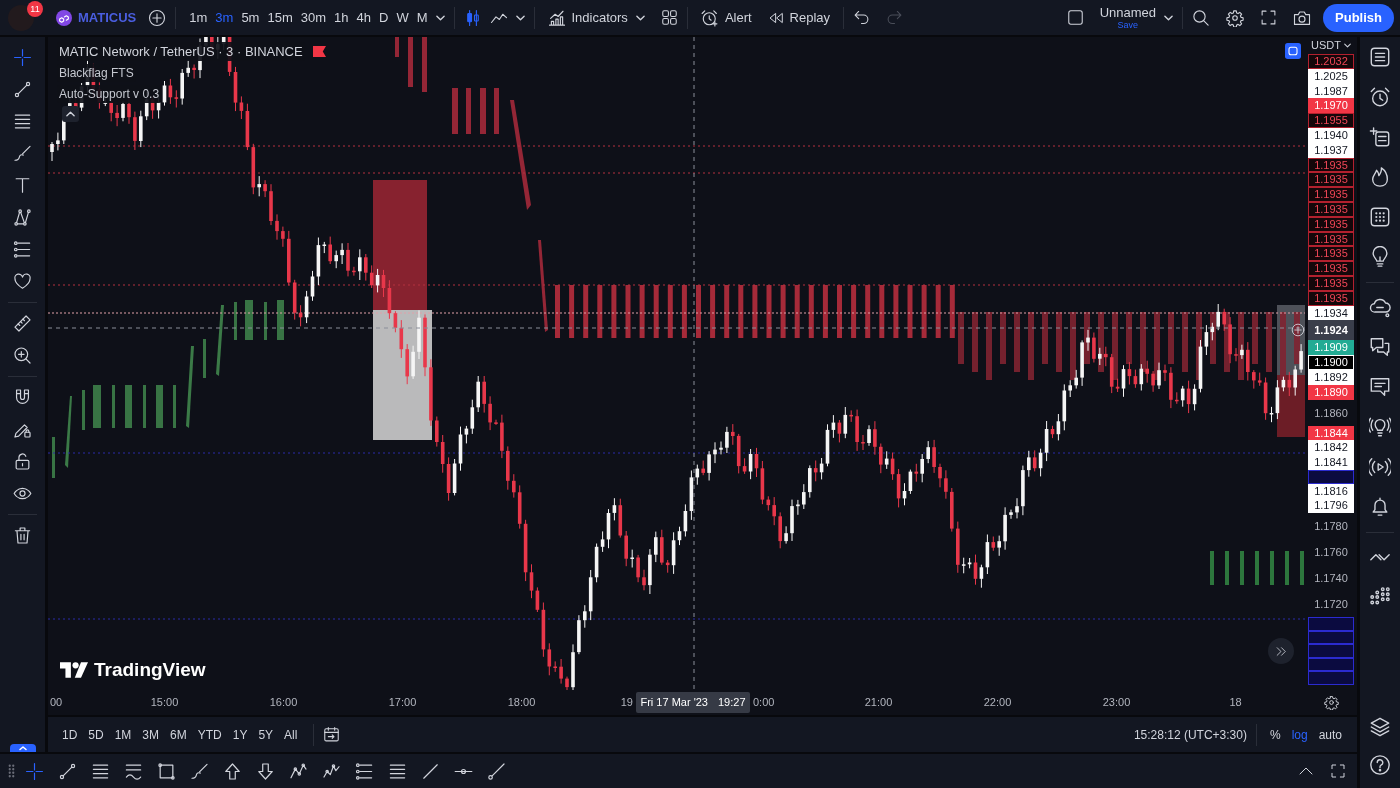 The height and width of the screenshot is (788, 1400). What do you see at coordinates (22, 323) in the screenshot?
I see `ruler-icon` at bounding box center [22, 323].